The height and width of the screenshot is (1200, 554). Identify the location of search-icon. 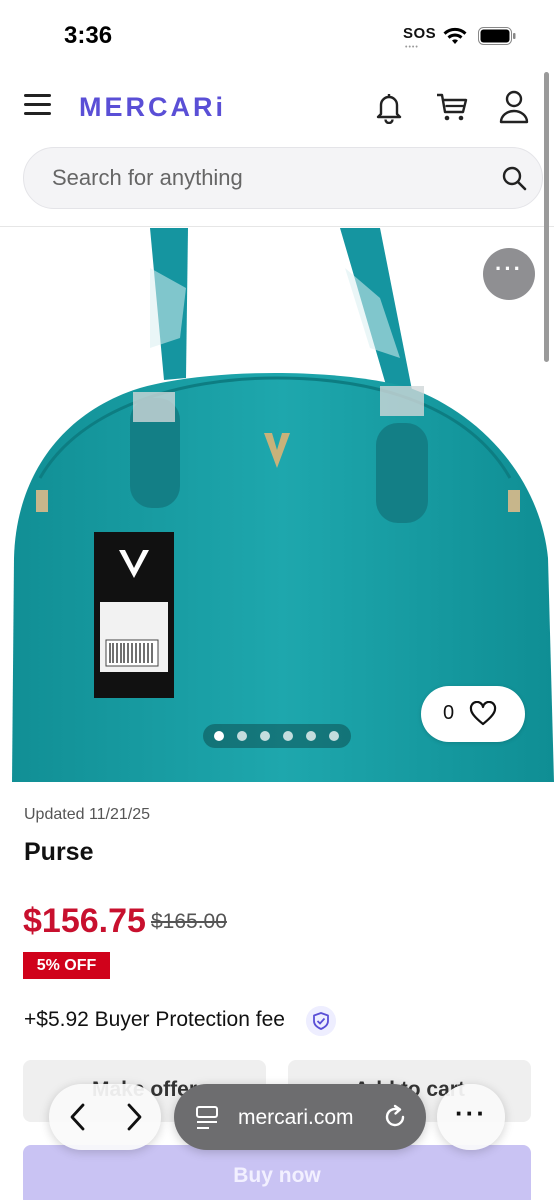
(514, 178).